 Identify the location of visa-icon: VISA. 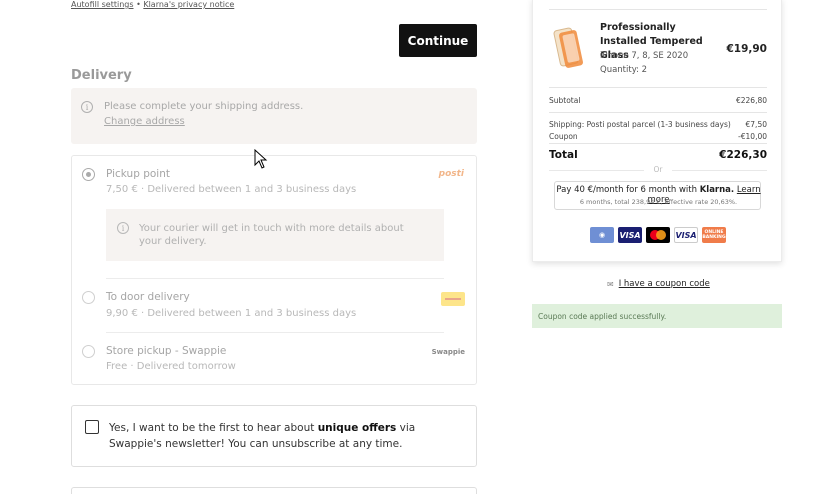
(630, 235).